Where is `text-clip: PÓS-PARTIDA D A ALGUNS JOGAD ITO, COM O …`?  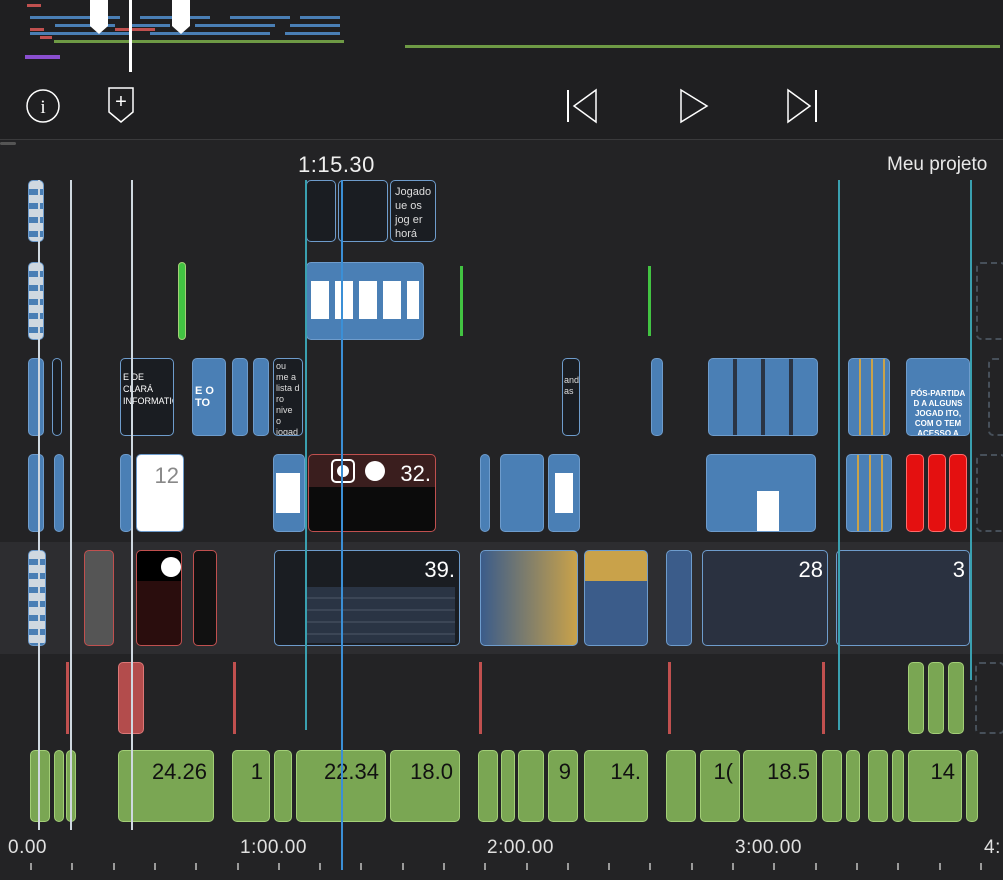
text-clip: PÓS-PARTIDA D A ALGUNS JOGAD ITO, COM O … is located at coordinates (938, 397).